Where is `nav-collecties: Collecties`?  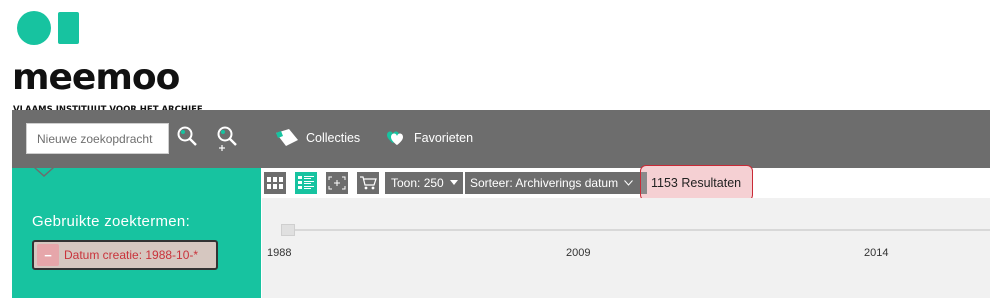
nav-collecties: Collecties is located at coordinates (317, 138).